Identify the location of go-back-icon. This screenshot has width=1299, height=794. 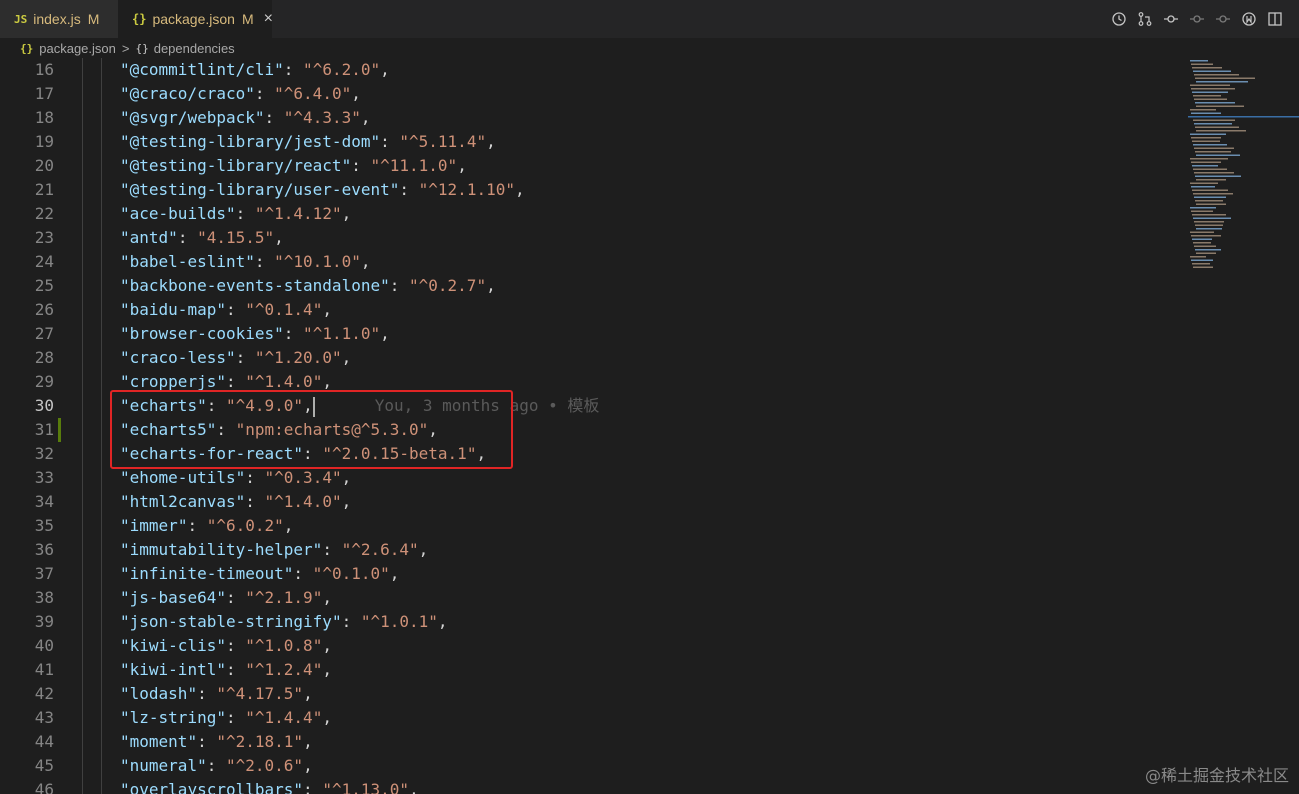
(1197, 19).